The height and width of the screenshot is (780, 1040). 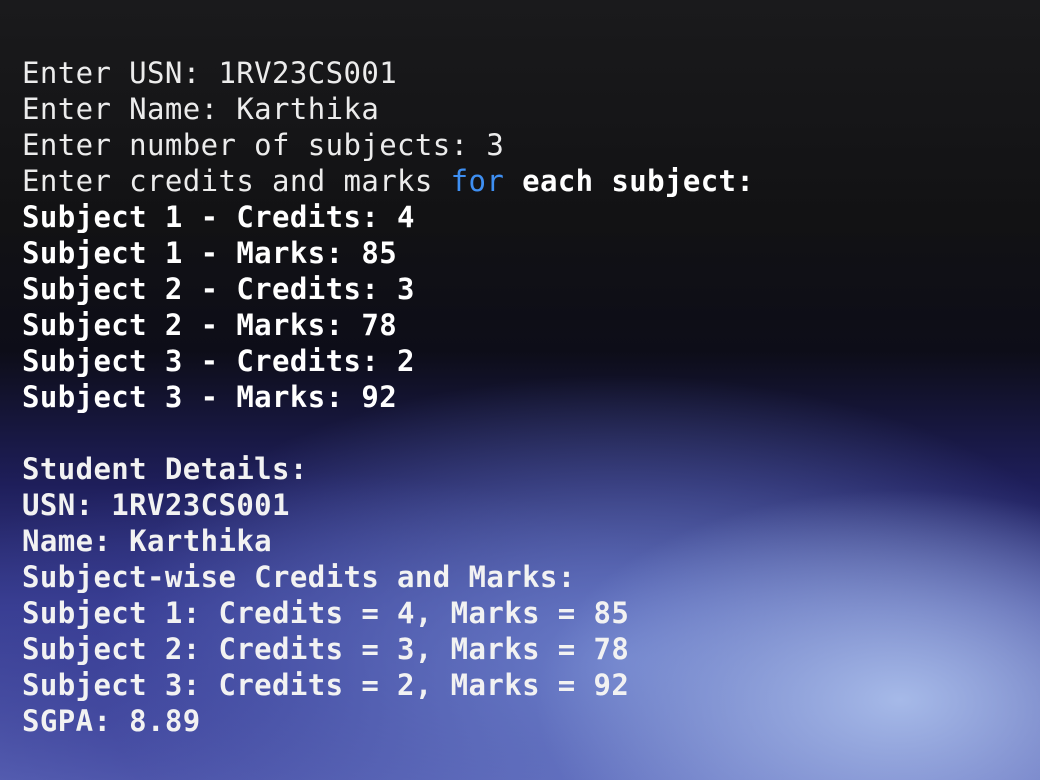 I want to click on subject-summary-line: Subject 1: Credits = 4, Marks = 85, so click(x=326, y=613).